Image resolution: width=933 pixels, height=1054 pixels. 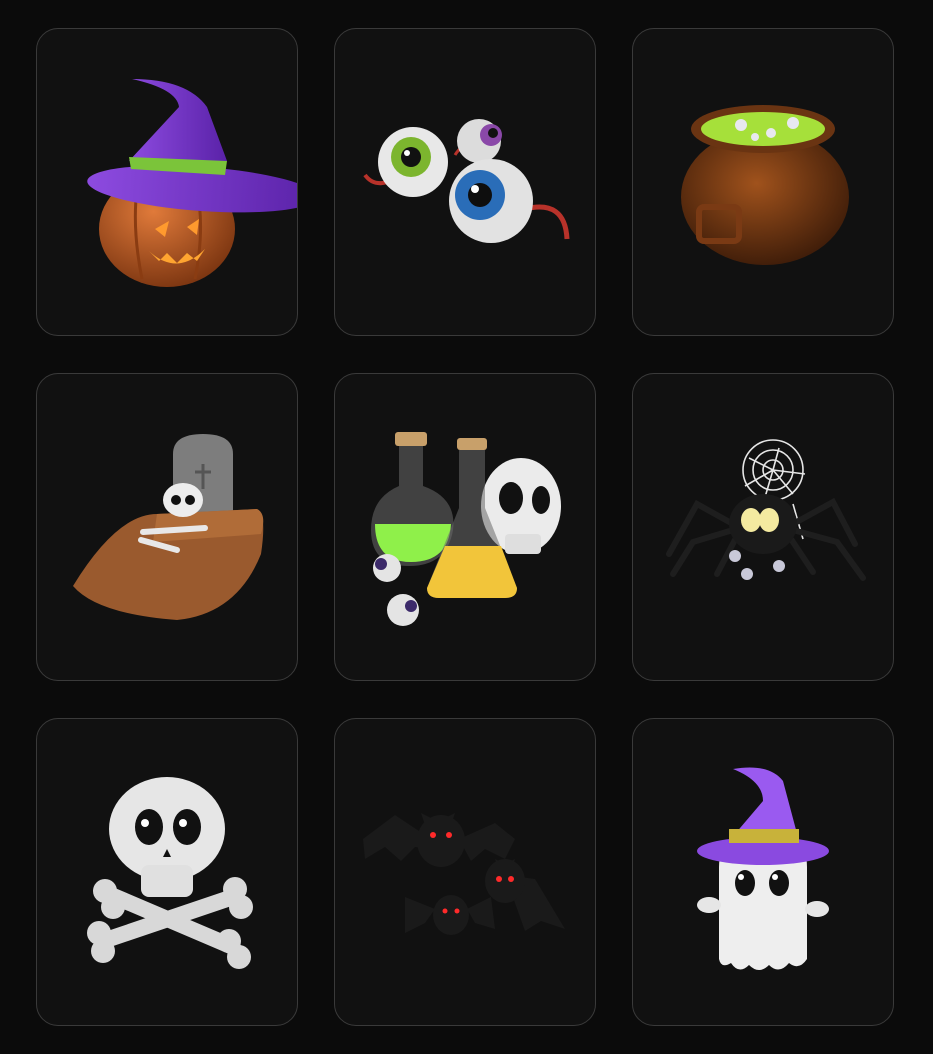 What do you see at coordinates (765, 185) in the screenshot?
I see `cauldron-icon` at bounding box center [765, 185].